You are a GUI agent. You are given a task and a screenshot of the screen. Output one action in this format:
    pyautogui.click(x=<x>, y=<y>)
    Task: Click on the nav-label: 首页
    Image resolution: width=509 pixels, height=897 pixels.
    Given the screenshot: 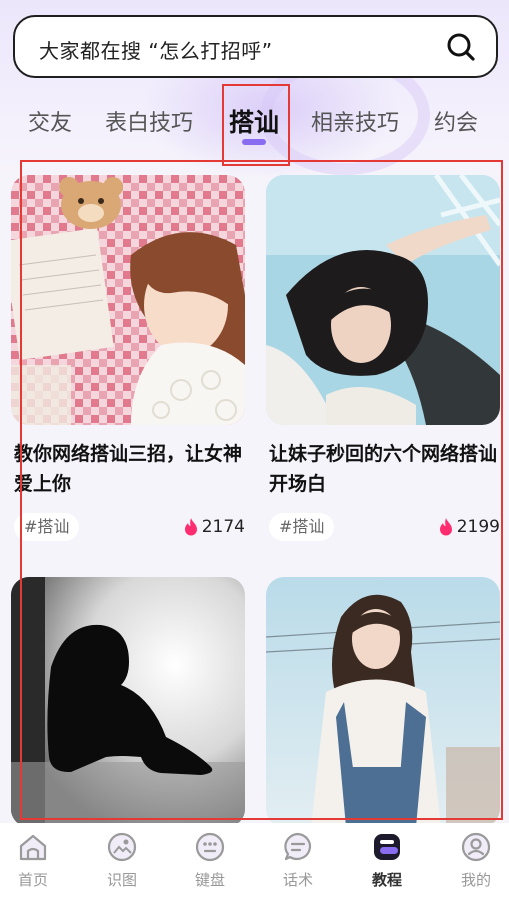 What is the action you would take?
    pyautogui.click(x=32, y=880)
    